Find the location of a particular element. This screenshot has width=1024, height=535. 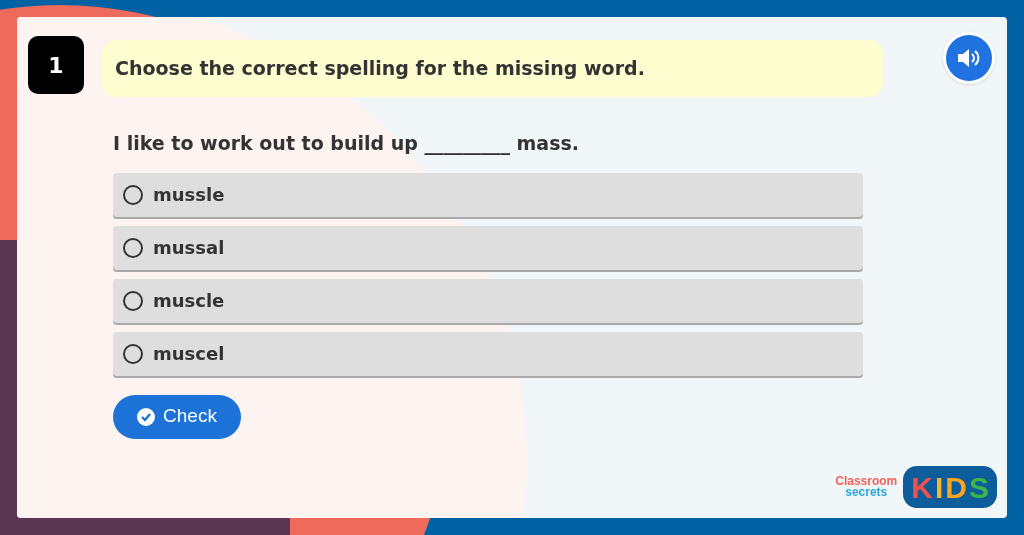

check-button: Check is located at coordinates (177, 416).